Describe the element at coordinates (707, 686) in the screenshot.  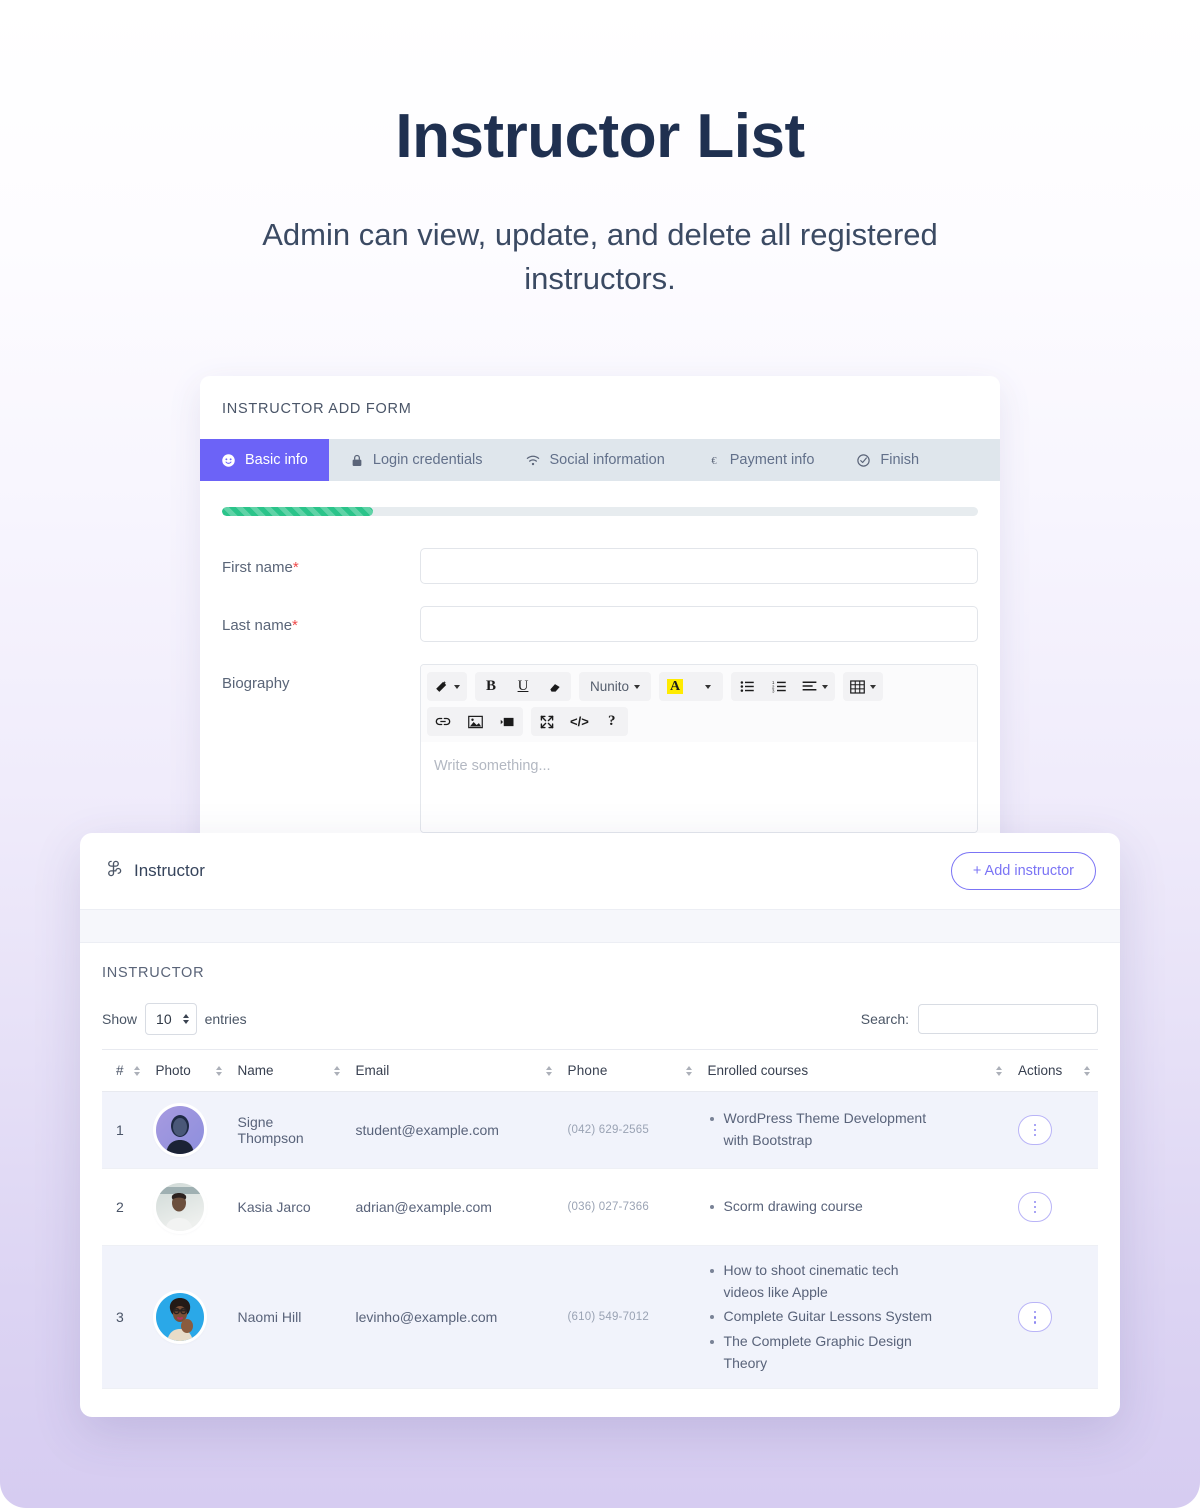
I see `text-color-caret-icon` at that location.